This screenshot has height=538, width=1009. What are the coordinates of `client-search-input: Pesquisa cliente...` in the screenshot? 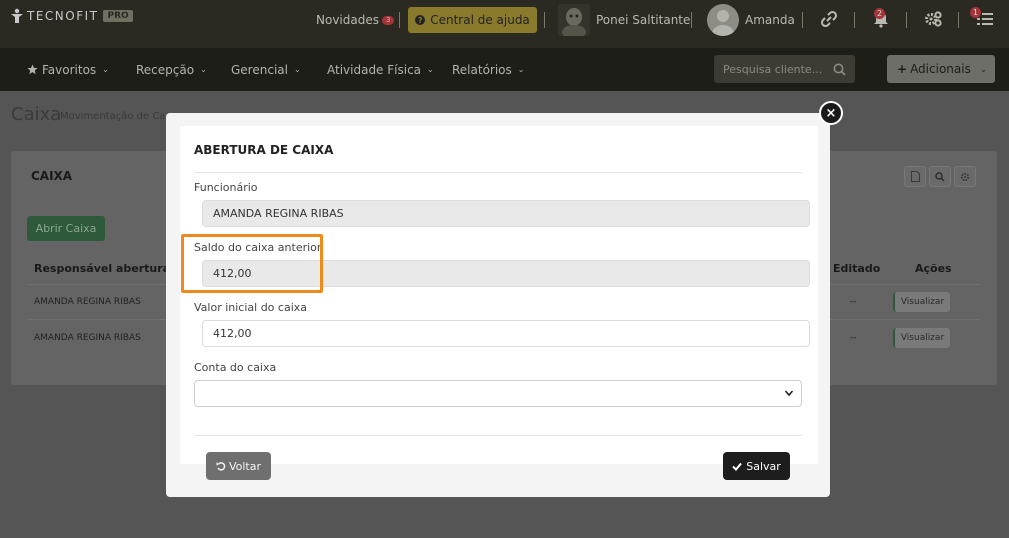 It's located at (784, 69).